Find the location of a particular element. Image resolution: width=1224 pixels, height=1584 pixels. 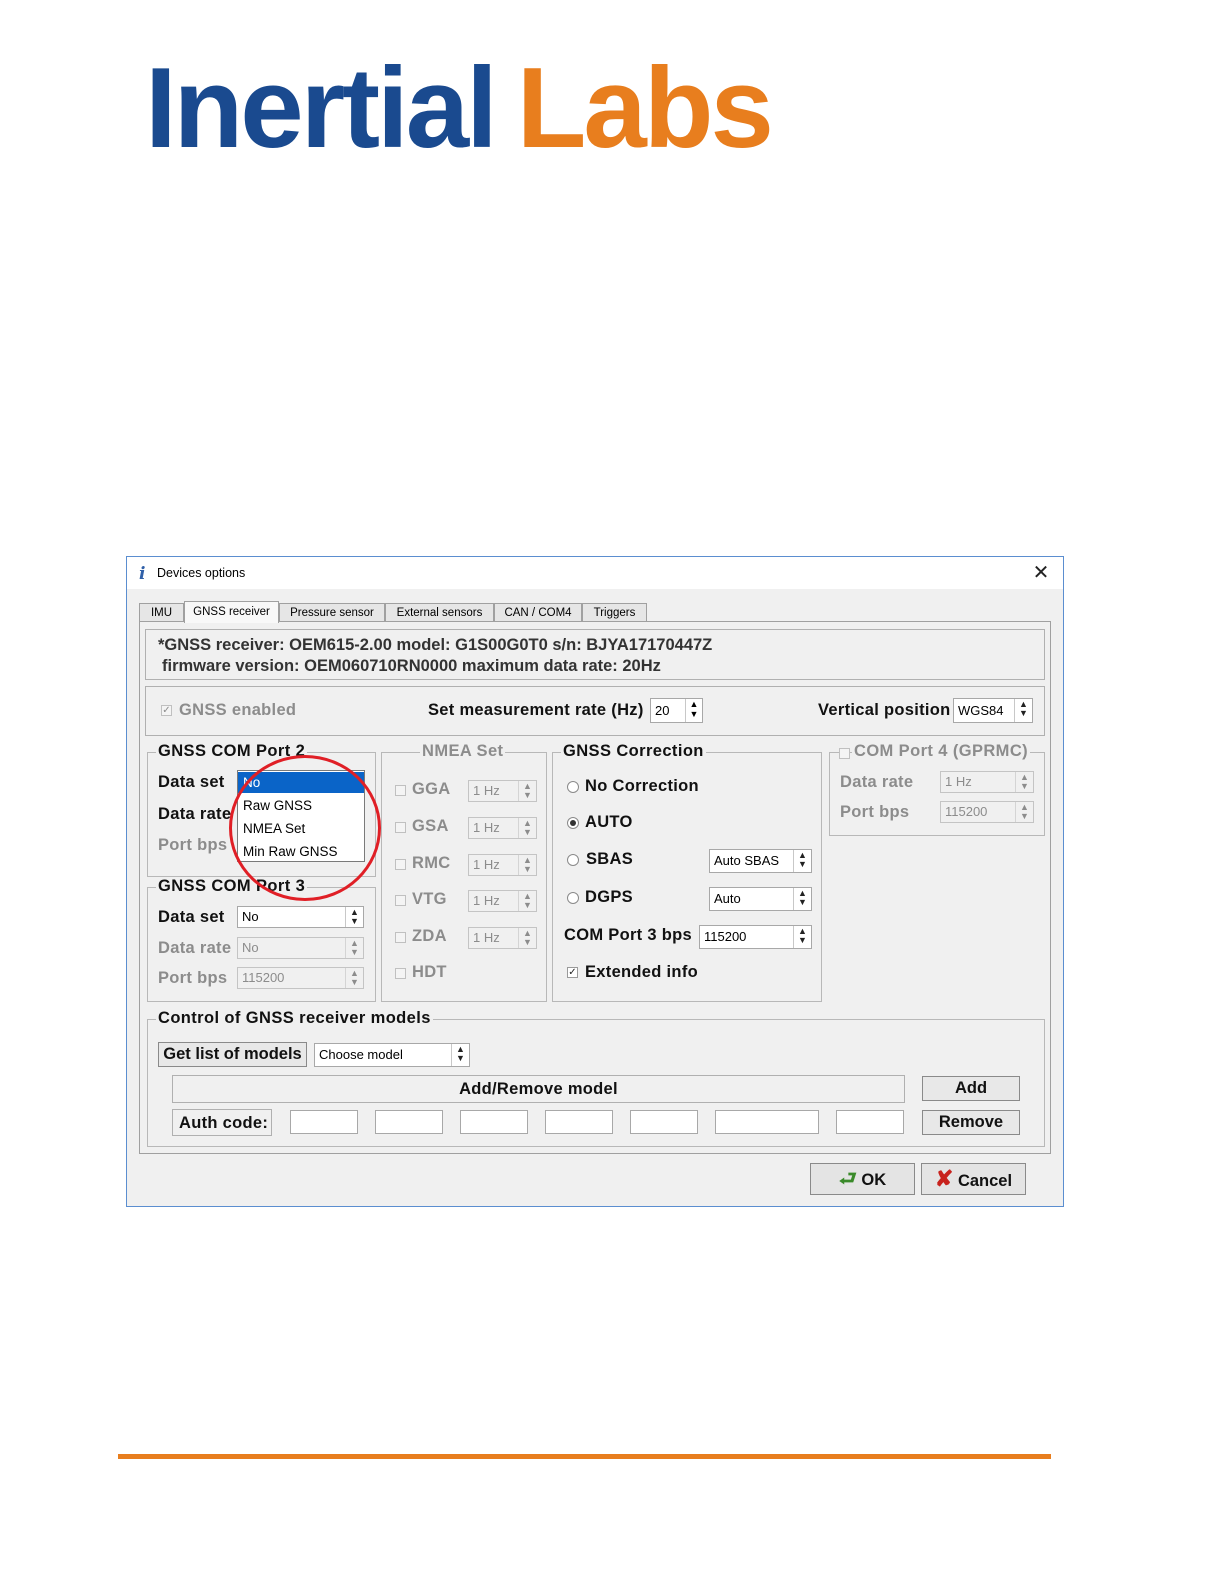

gga-rate-value: 1 Hz is located at coordinates (486, 790).